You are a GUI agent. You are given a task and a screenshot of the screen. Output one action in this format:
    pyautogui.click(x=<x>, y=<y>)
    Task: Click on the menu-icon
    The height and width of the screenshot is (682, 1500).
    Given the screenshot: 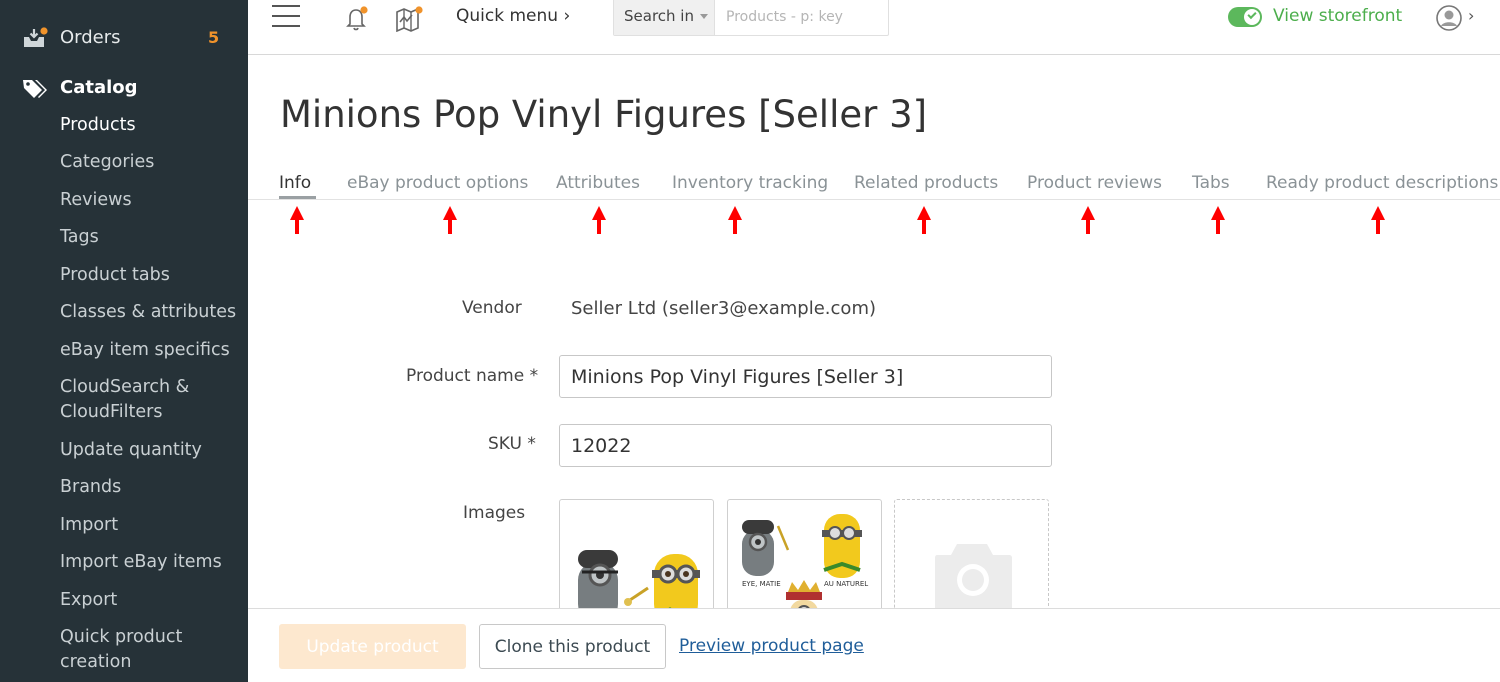 What is the action you would take?
    pyautogui.click(x=286, y=17)
    